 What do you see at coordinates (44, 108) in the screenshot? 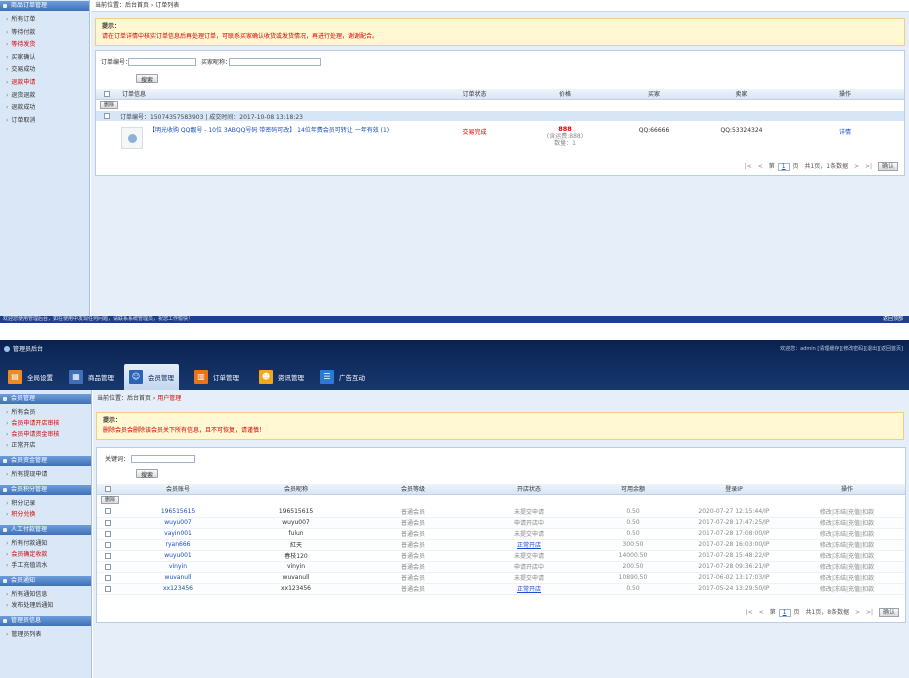
I see `sidebar-item: › 退款成功` at bounding box center [44, 108].